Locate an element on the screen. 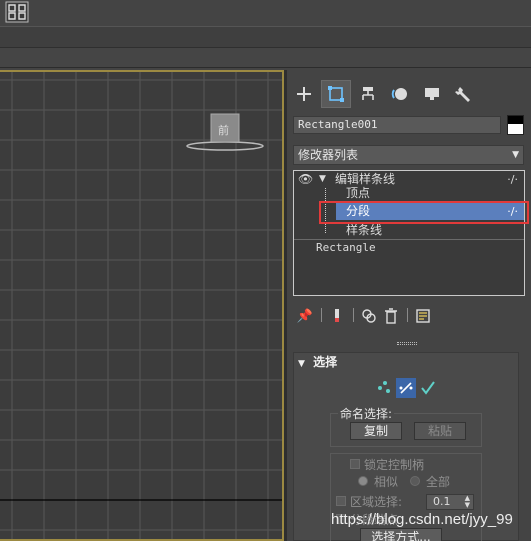 This screenshot has height=541, width=531. similar-label: 相似 is located at coordinates (386, 482).